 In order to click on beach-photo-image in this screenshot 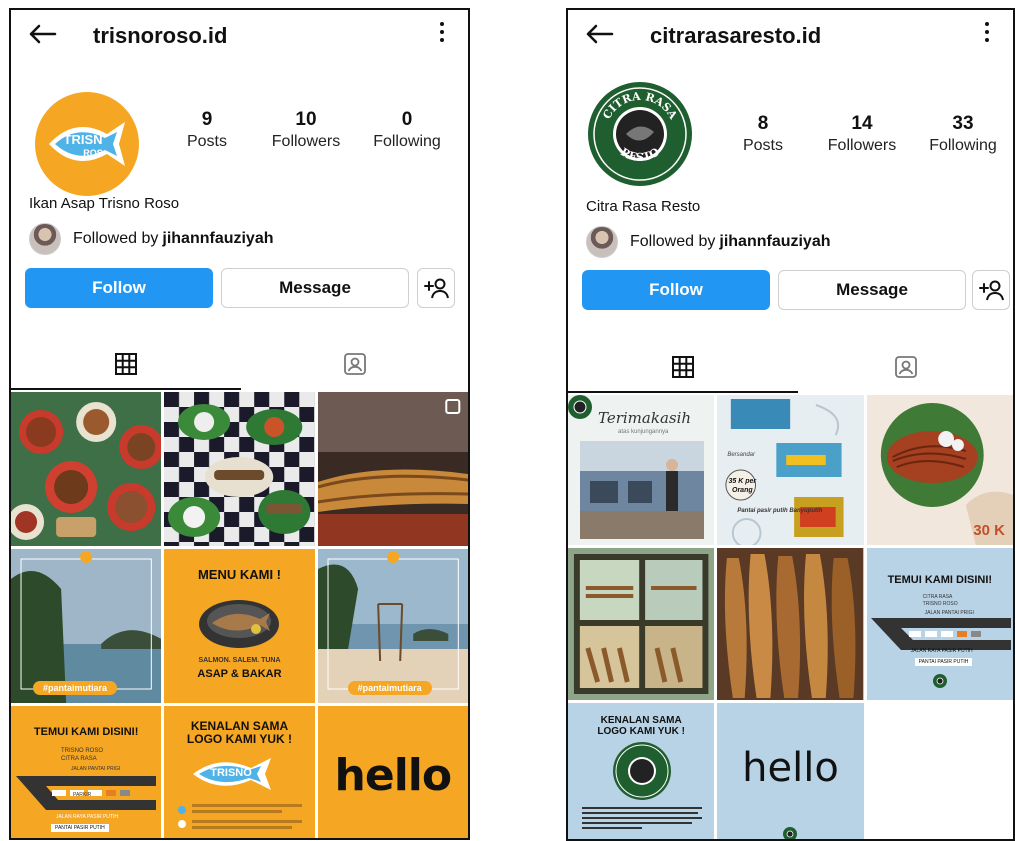, I will do `click(86, 626)`.